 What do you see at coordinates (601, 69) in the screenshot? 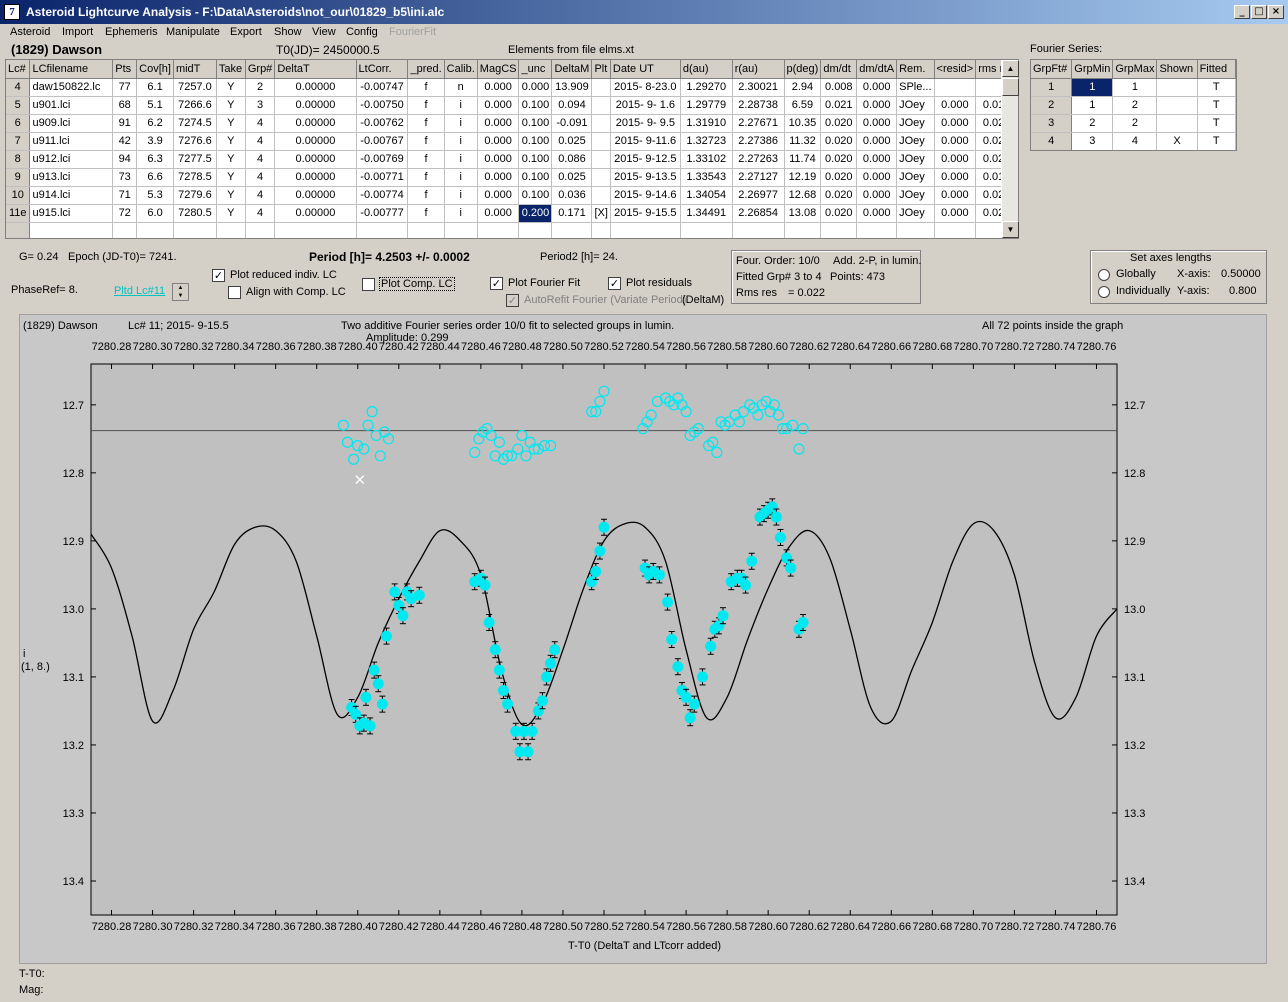
I see `column-header: Plt` at bounding box center [601, 69].